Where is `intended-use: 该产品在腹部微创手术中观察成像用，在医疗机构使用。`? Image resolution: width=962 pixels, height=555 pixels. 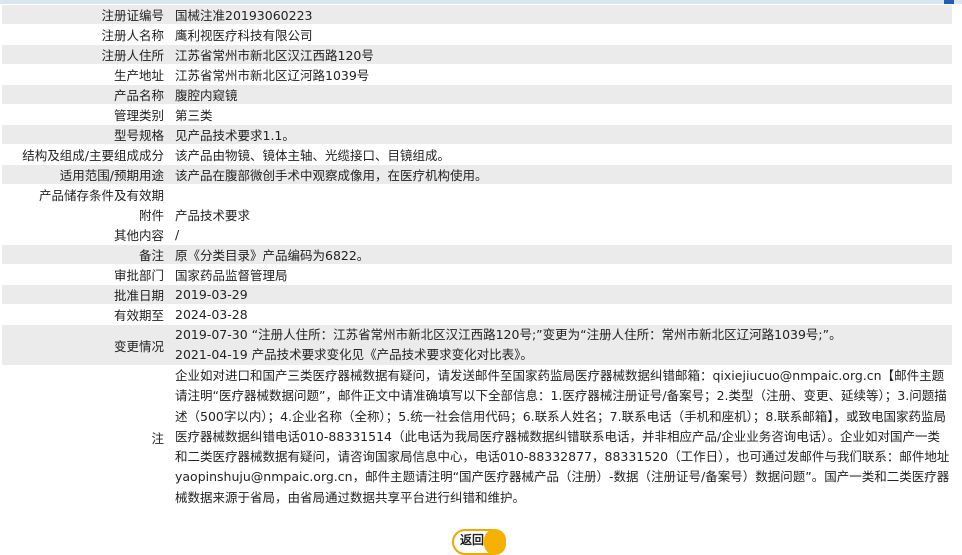 intended-use: 该产品在腹部微创手术中观察成像用，在医疗机构使用。 is located at coordinates (560, 174).